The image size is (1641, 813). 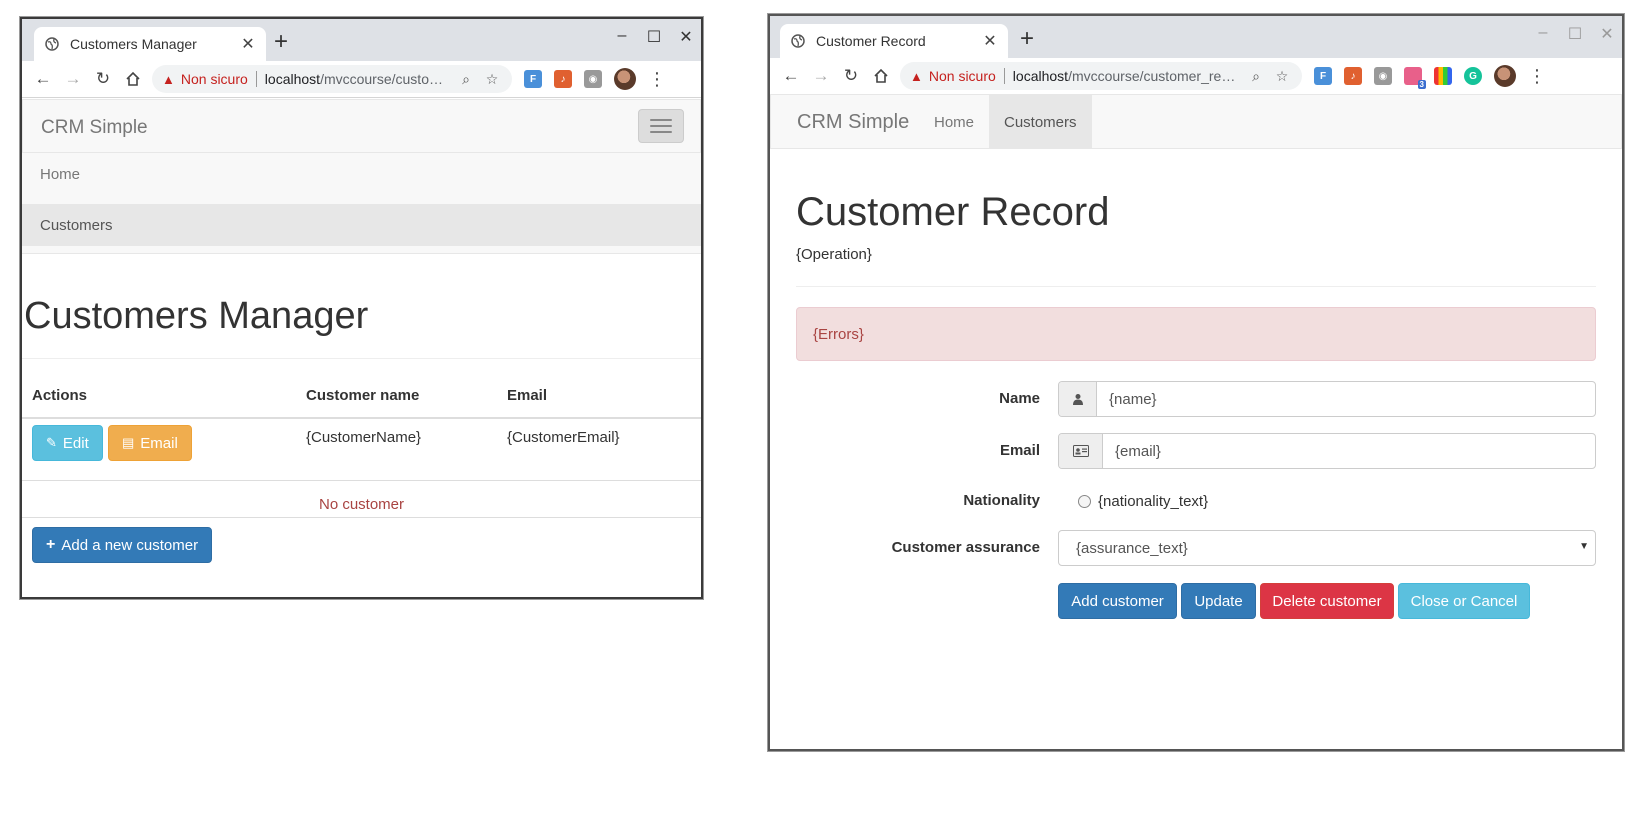 I want to click on row-divider, so click(x=361, y=517).